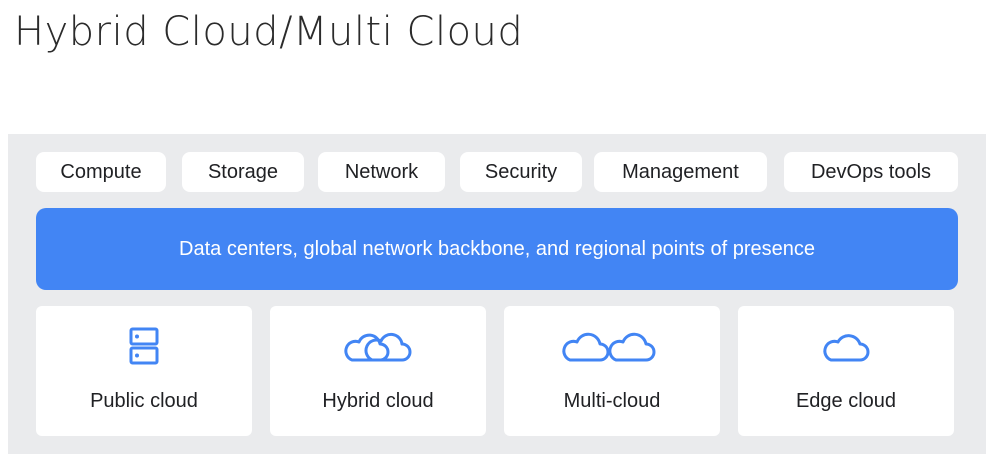 This screenshot has width=1001, height=472. What do you see at coordinates (378, 346) in the screenshot?
I see `overlapping-clouds-icon` at bounding box center [378, 346].